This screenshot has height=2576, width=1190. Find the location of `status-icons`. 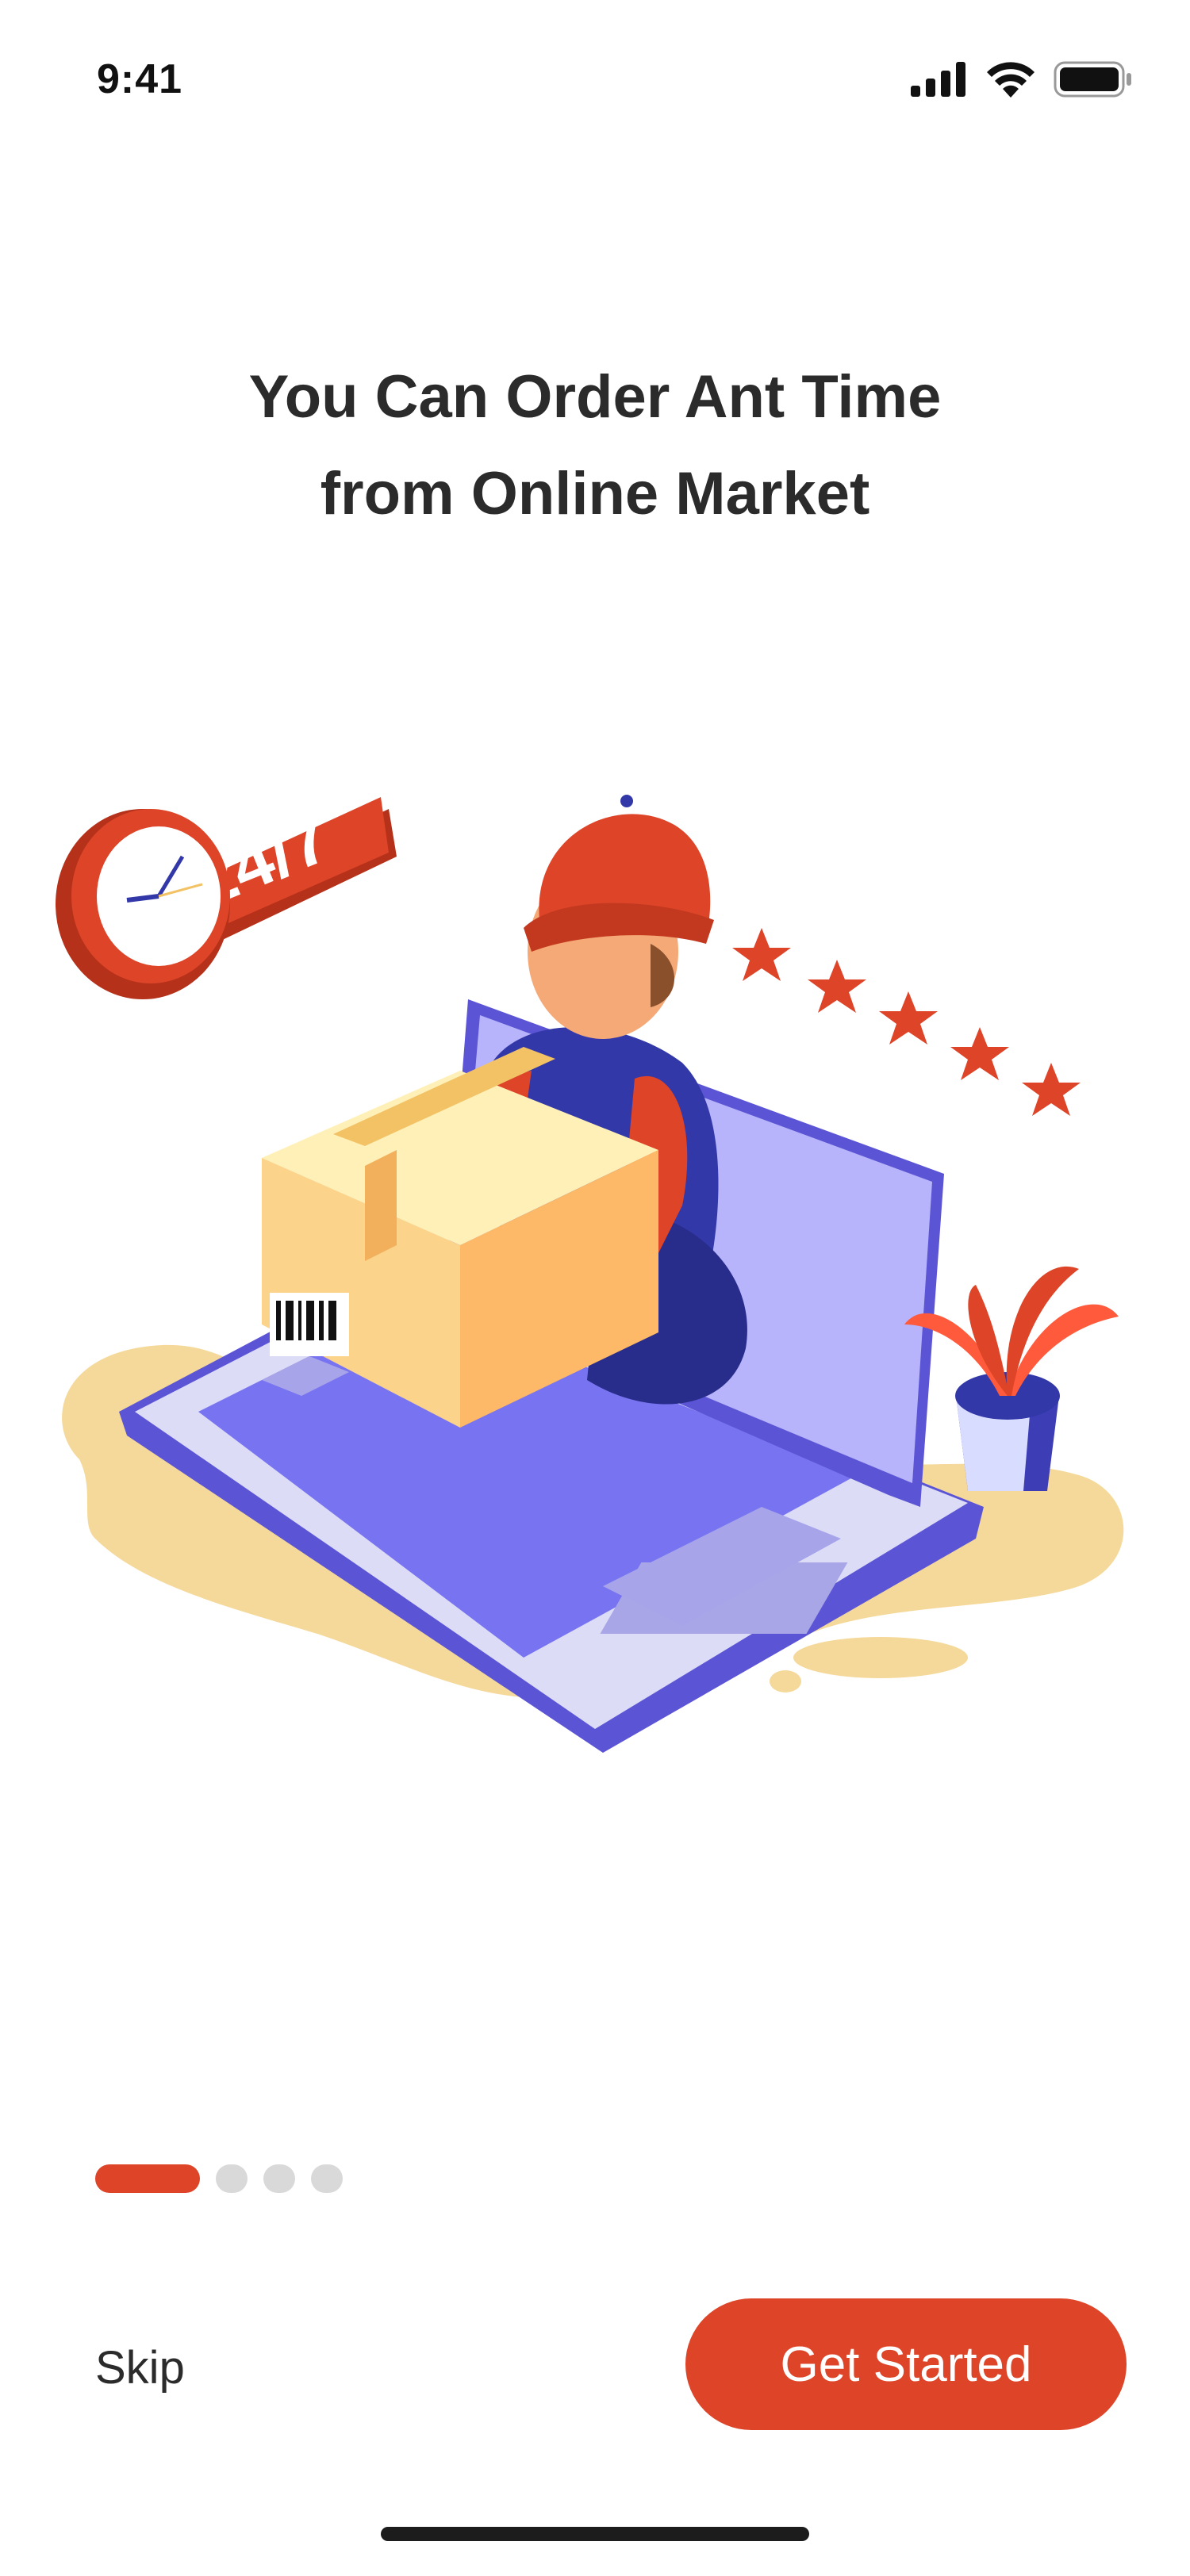

status-icons is located at coordinates (1022, 79).